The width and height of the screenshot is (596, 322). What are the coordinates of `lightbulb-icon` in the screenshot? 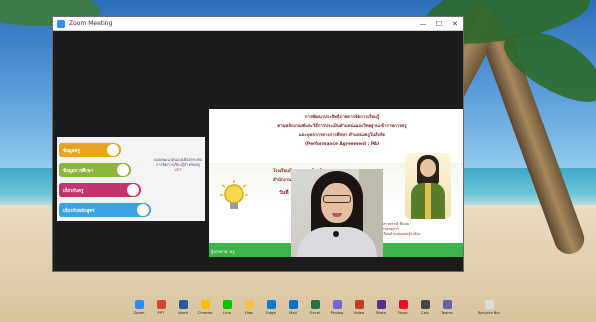 It's located at (234, 194).